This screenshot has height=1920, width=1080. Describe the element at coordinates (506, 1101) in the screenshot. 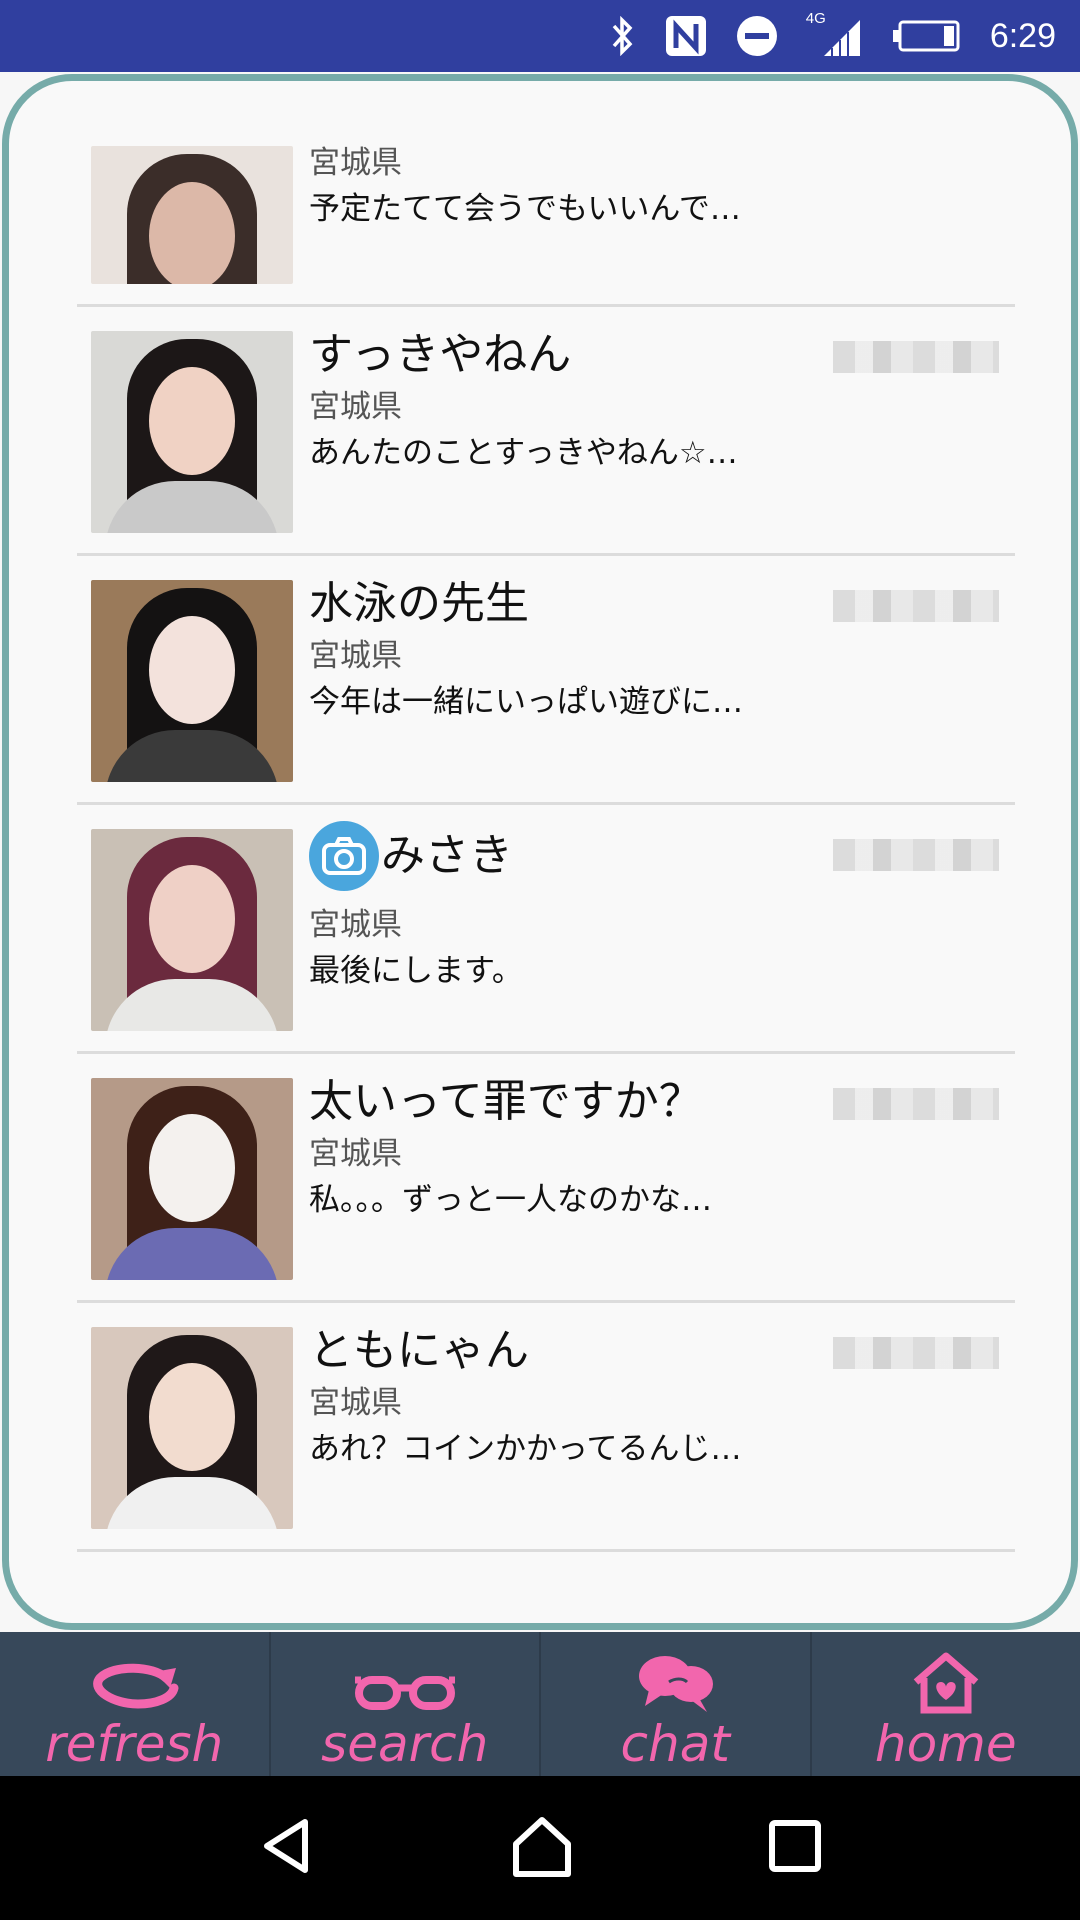

I see `user-name-text: 太いって罪ですか？` at that location.